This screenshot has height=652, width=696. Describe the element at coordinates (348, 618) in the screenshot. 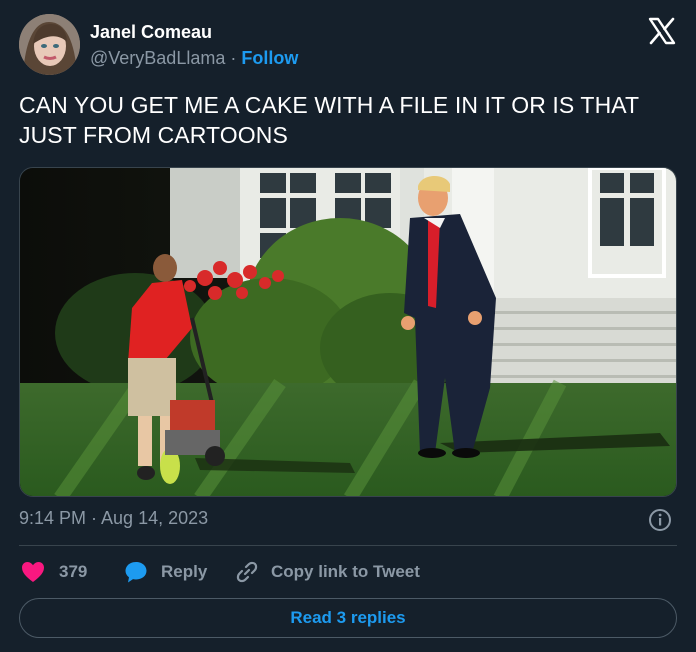

I see `read-replies-button: Read 3 replies` at that location.